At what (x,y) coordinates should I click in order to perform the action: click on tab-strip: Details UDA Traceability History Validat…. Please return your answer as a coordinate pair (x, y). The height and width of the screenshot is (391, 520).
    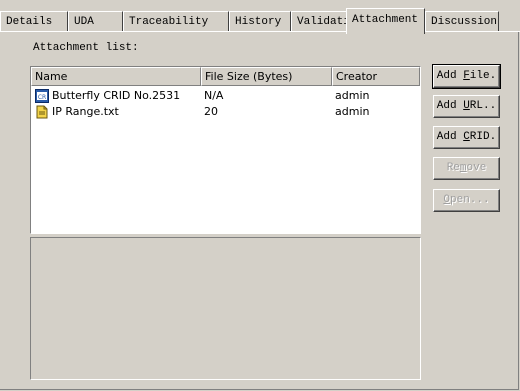
    Looking at the image, I should click on (260, 17).